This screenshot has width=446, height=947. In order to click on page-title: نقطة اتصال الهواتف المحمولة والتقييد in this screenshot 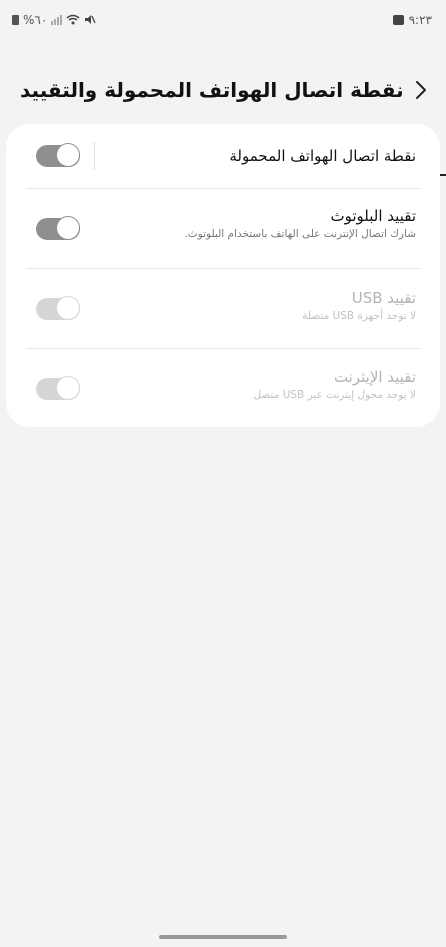, I will do `click(212, 90)`.